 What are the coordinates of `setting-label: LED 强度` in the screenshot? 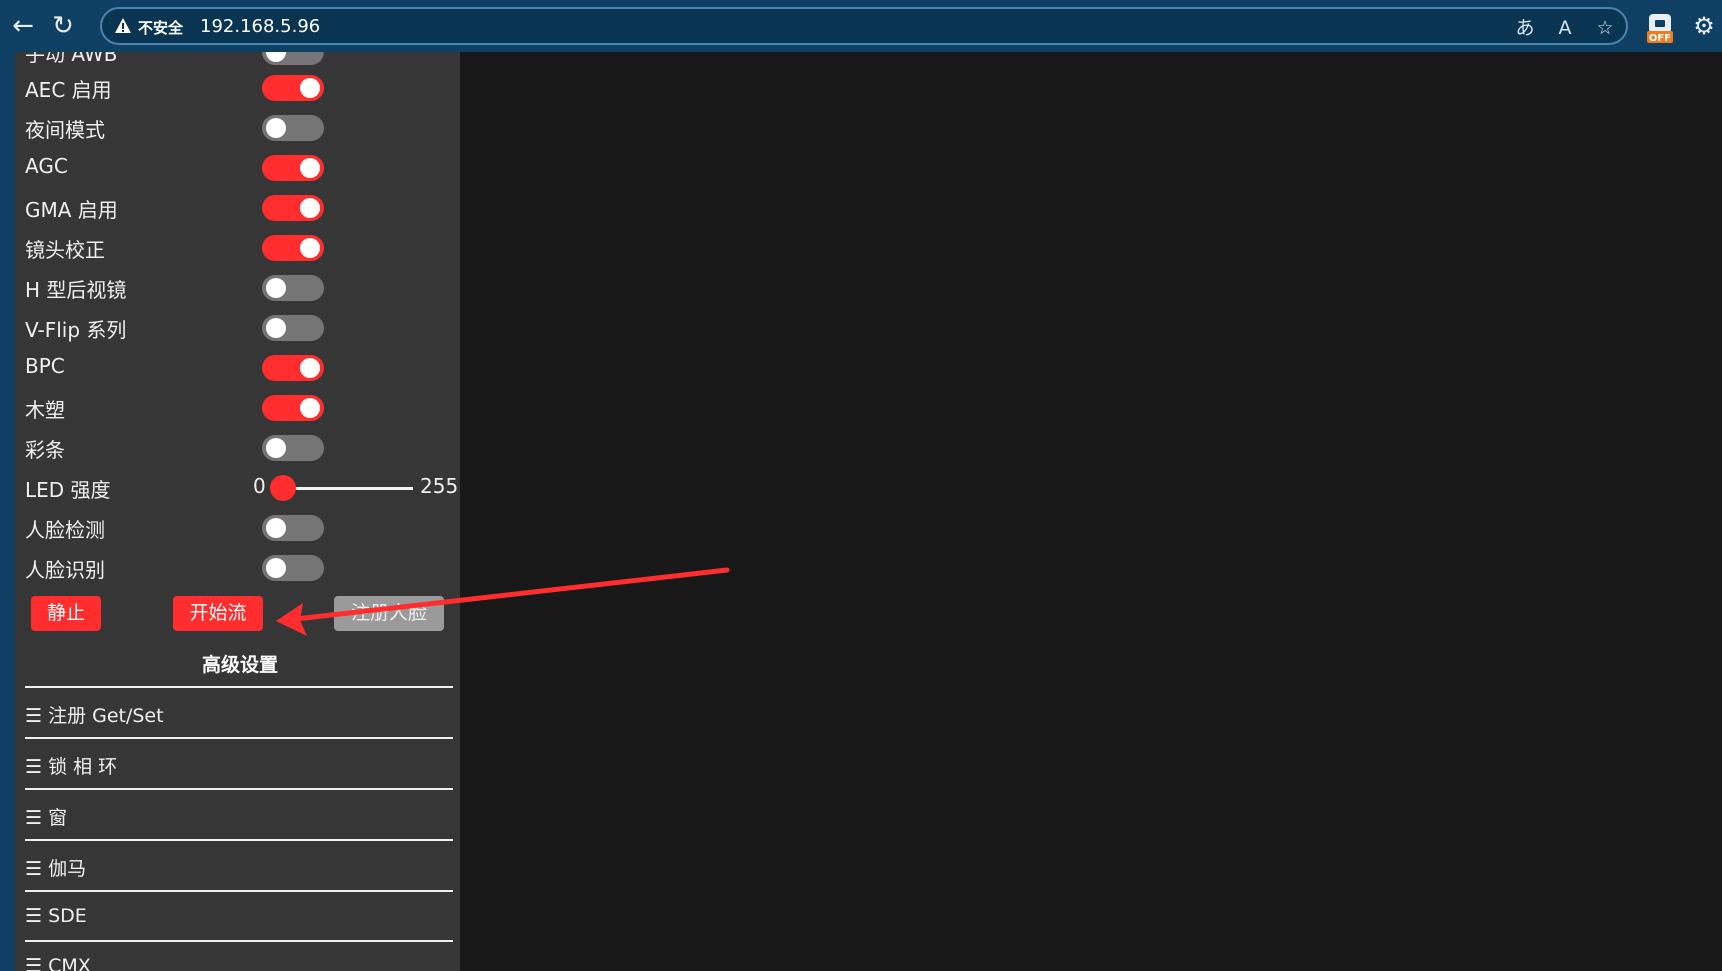 It's located at (68, 490).